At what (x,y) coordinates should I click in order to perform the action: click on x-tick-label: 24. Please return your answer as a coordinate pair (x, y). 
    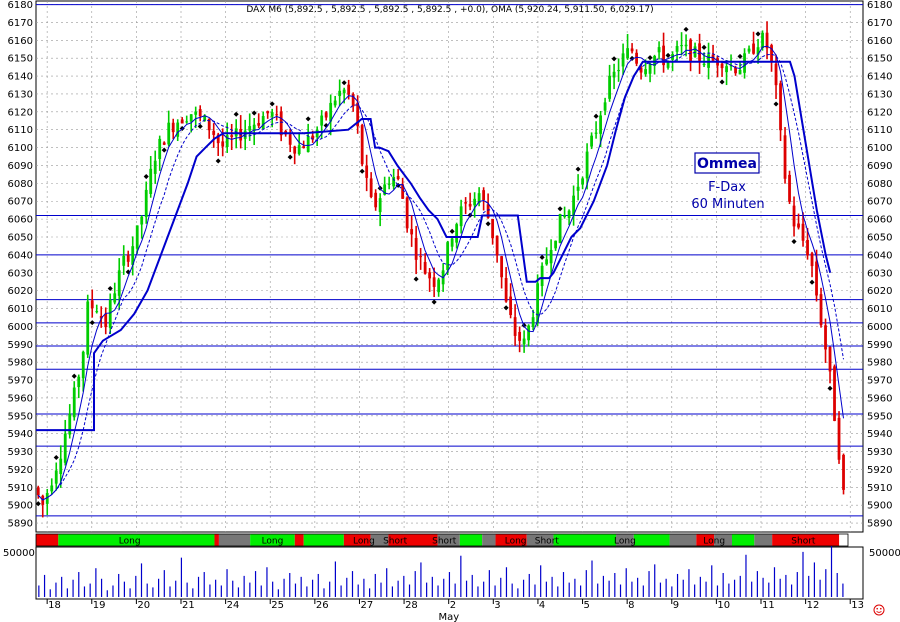
    Looking at the image, I should click on (233, 605).